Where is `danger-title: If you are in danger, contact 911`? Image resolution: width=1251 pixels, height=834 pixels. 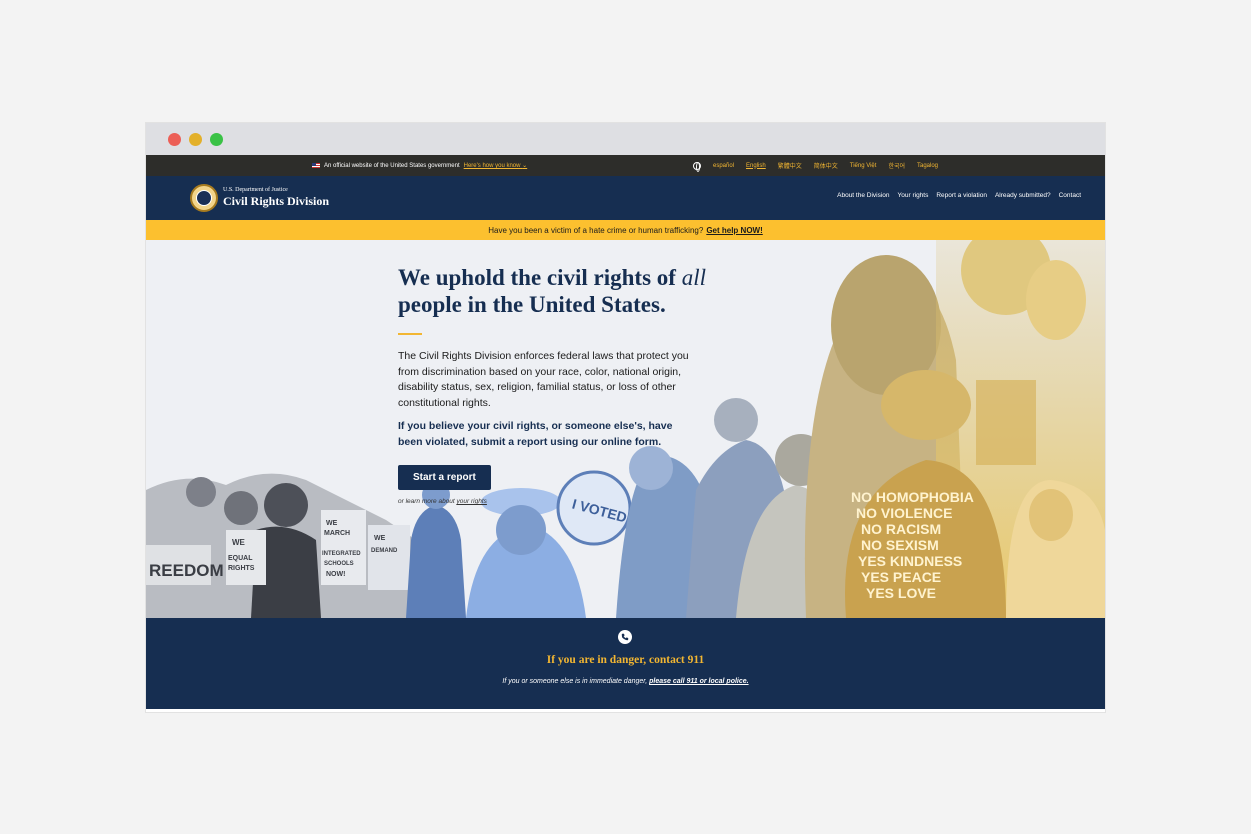
danger-title: If you are in danger, contact 911 is located at coordinates (625, 660).